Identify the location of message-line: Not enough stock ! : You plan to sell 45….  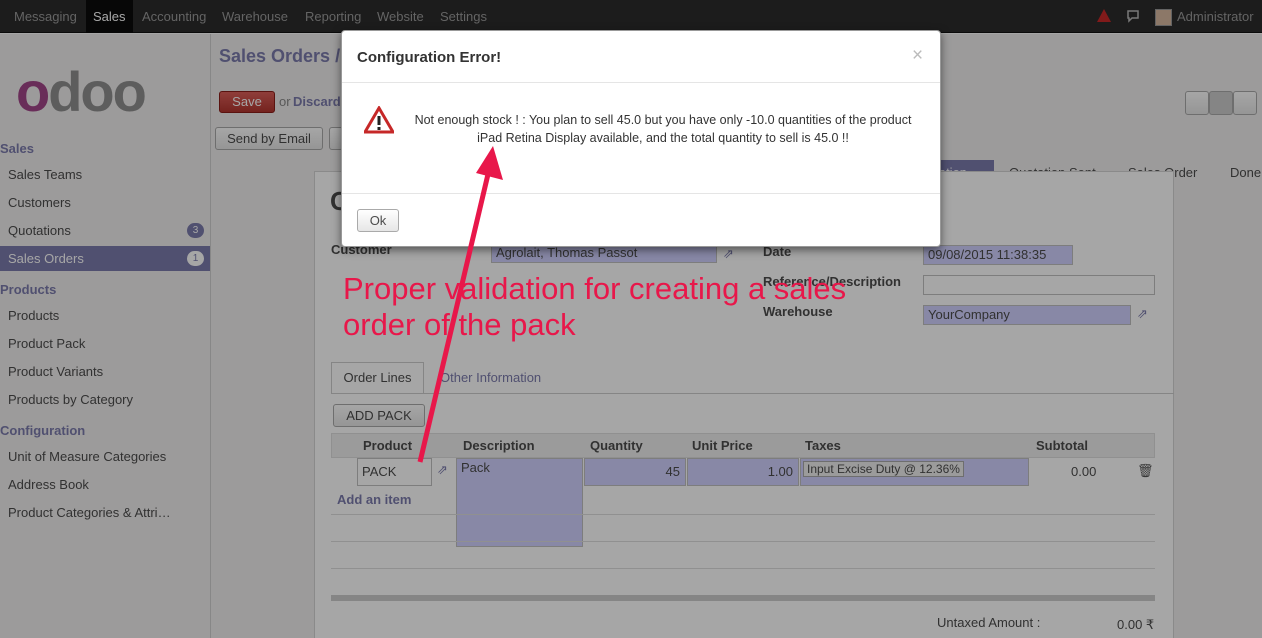
(663, 120).